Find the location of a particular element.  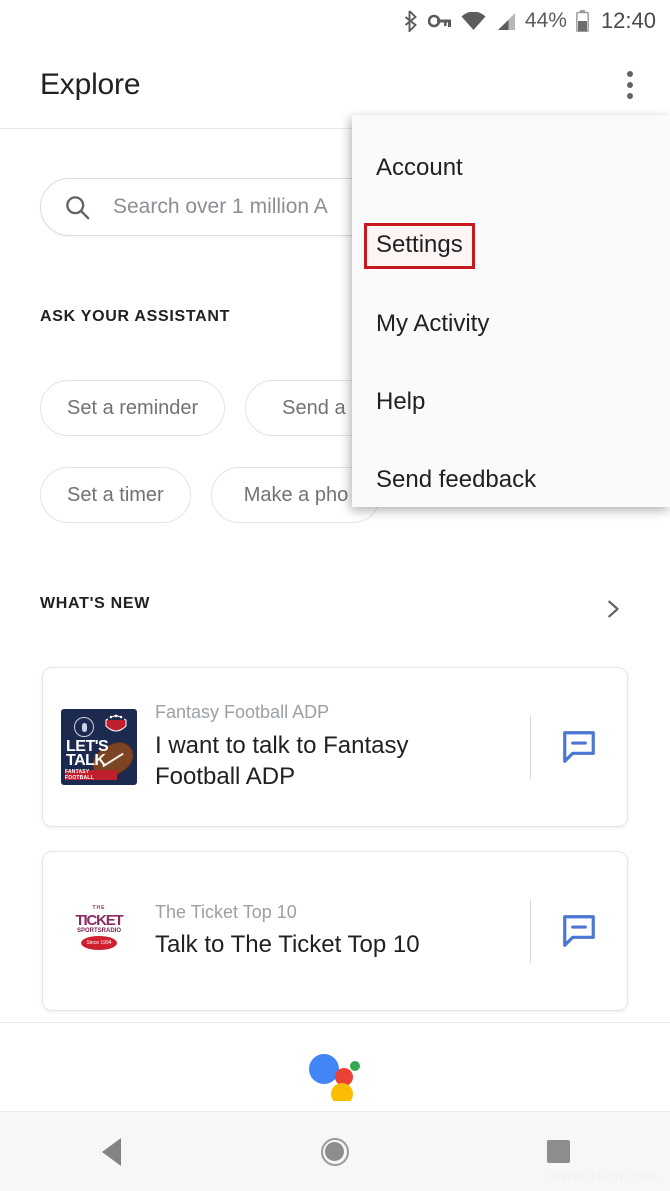

home-circle-icon is located at coordinates (335, 1151).